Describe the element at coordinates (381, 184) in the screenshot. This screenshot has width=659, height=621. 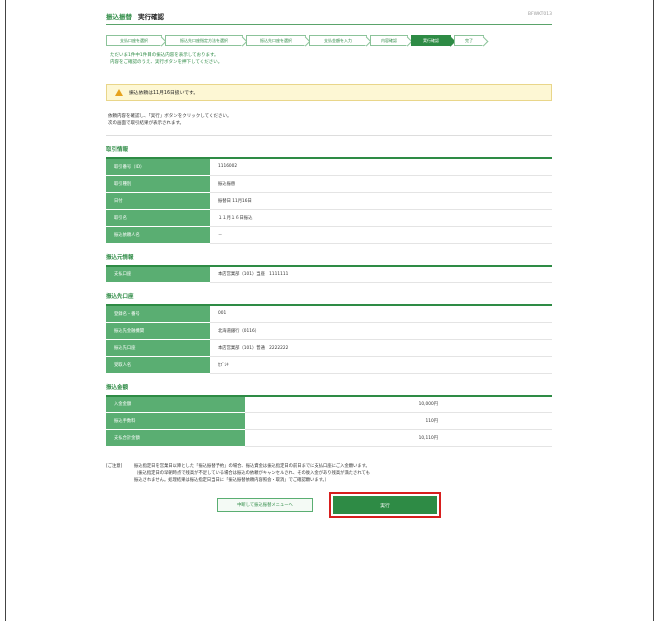
I see `row-value: 振込振替` at that location.